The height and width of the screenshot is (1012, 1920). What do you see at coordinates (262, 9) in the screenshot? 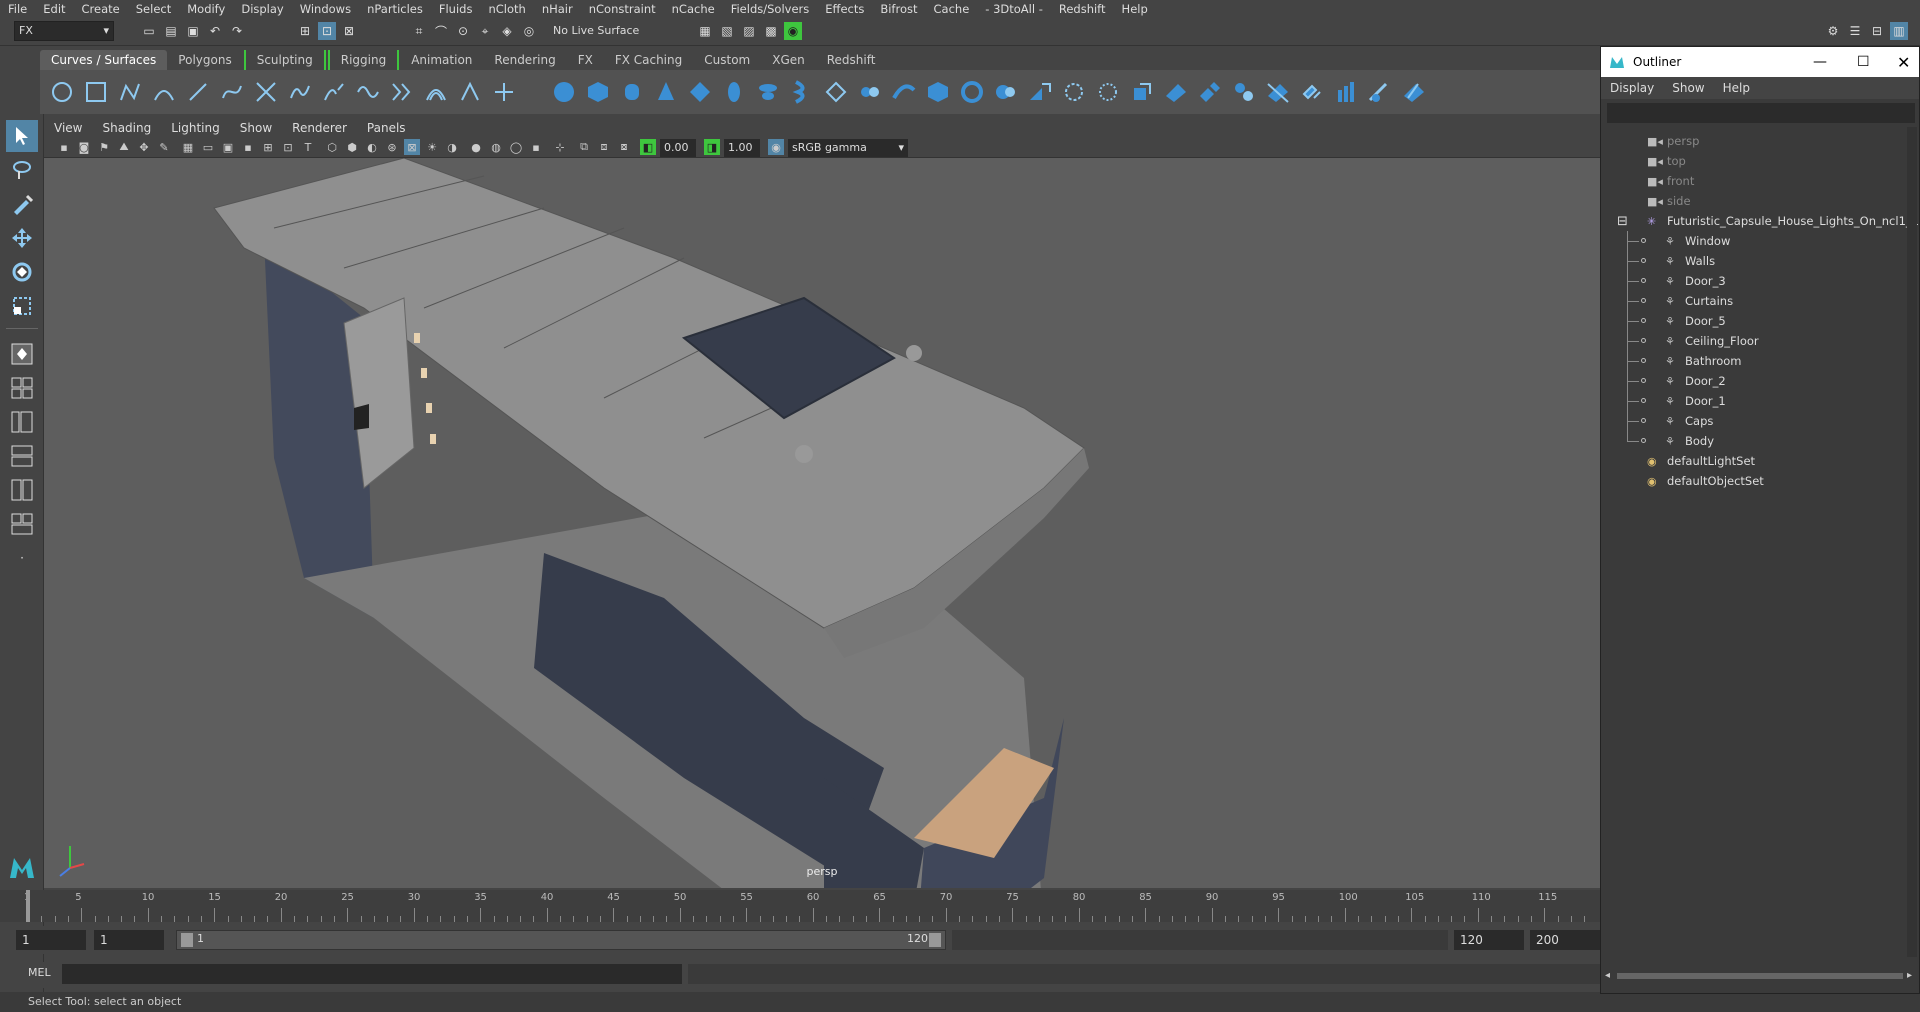
I see `menu-display: Display` at bounding box center [262, 9].